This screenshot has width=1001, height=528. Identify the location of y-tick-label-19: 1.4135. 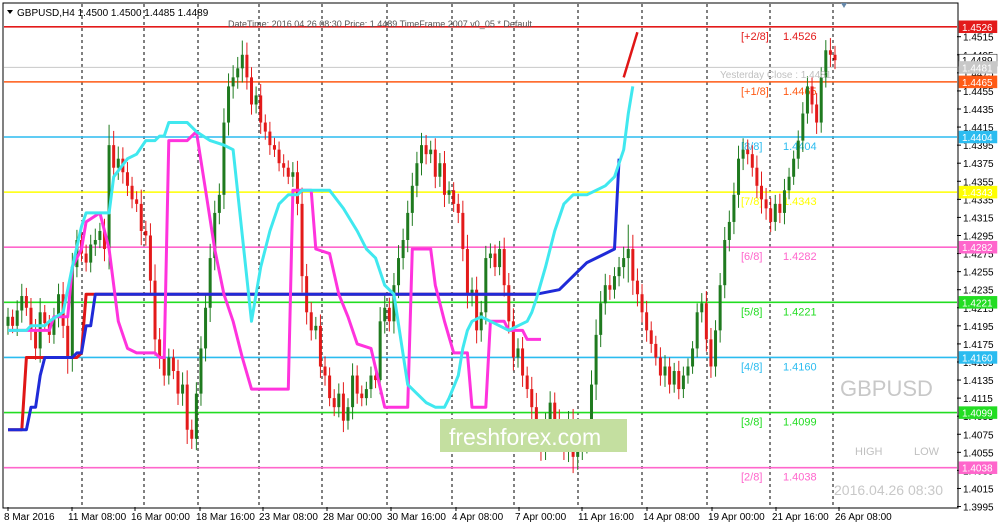
(978, 381).